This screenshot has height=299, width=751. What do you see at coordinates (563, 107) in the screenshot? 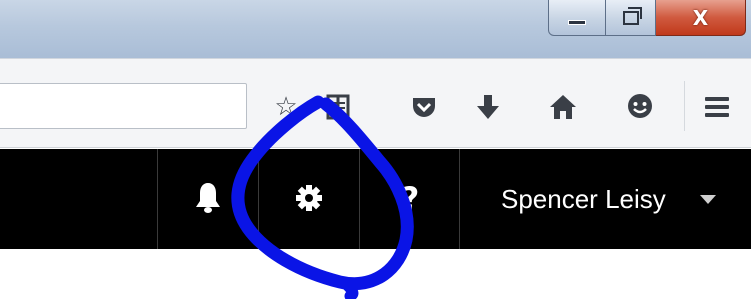
I see `home-icon` at bounding box center [563, 107].